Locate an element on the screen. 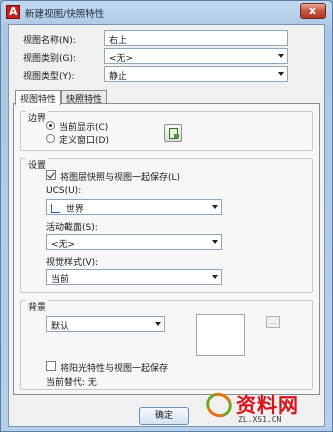 Image resolution: width=333 pixels, height=432 pixels. save-layer-snapshot-label: 将图层快照与视图一起保存(L) is located at coordinates (120, 178).